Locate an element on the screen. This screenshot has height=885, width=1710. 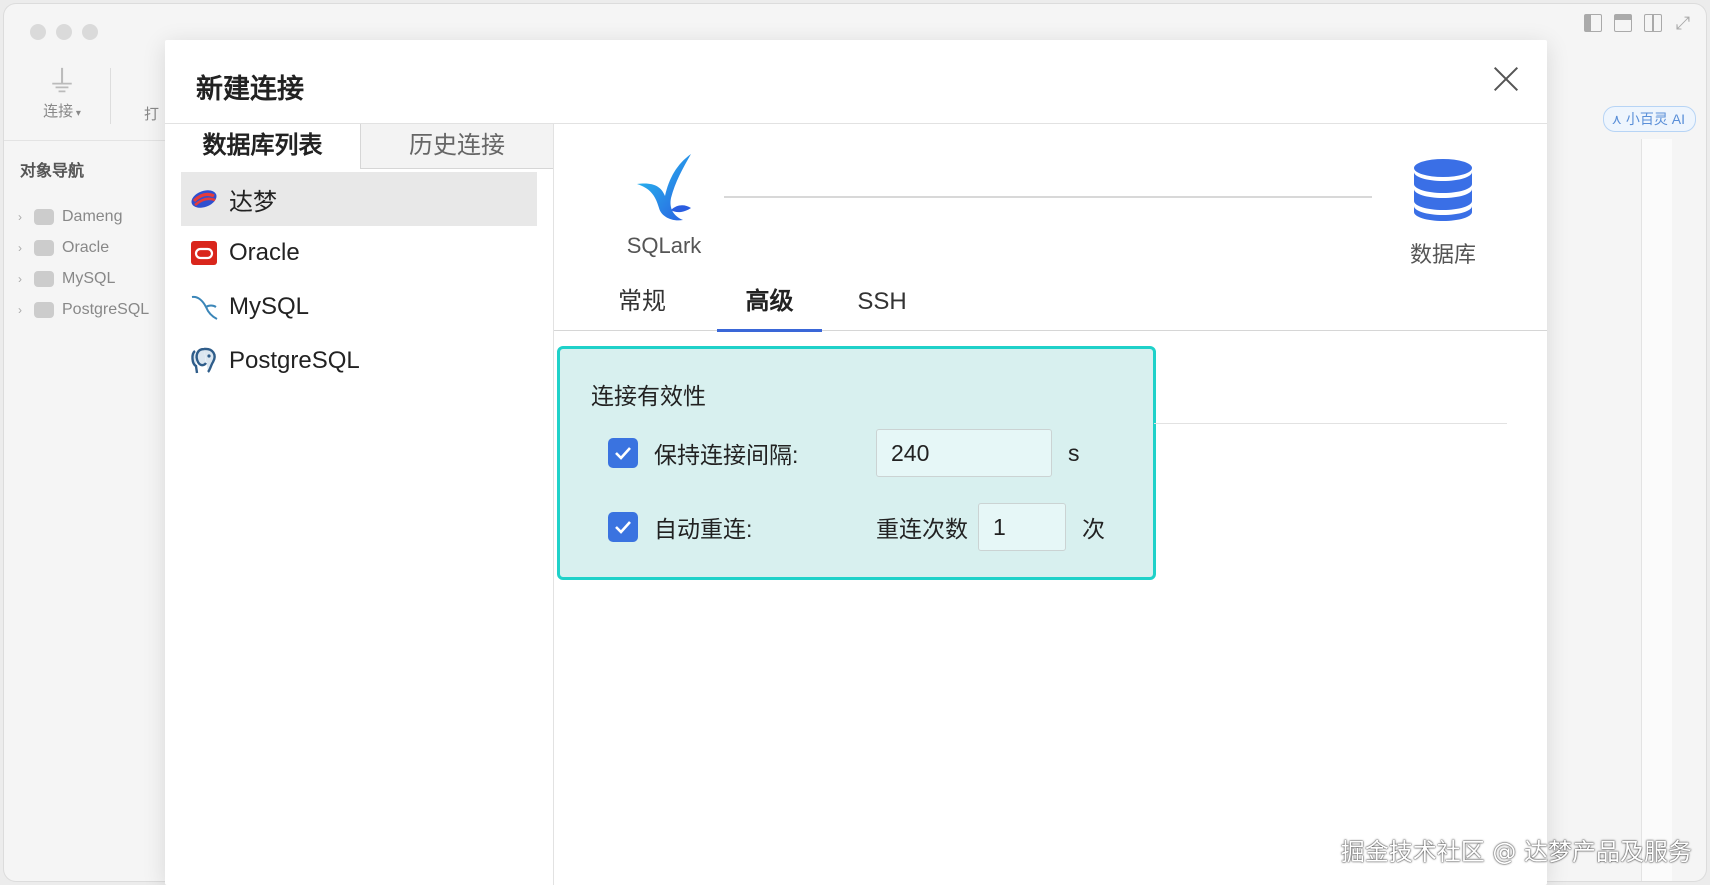
db-item-mysql: MySQL is located at coordinates (359, 307).